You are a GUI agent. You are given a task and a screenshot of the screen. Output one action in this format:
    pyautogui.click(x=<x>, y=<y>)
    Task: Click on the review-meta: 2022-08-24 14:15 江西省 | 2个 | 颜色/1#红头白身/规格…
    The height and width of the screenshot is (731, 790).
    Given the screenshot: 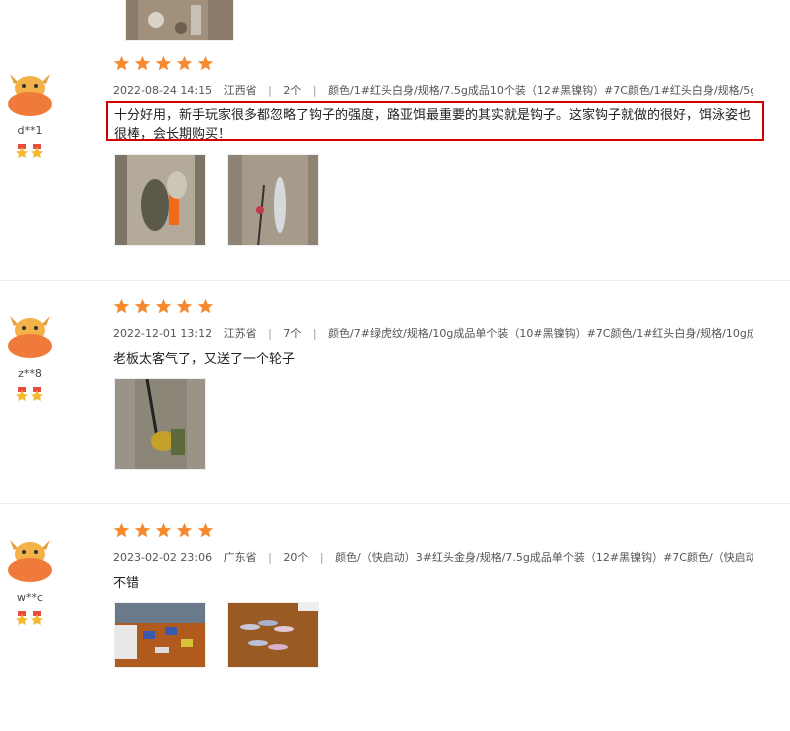 What is the action you would take?
    pyautogui.click(x=433, y=90)
    